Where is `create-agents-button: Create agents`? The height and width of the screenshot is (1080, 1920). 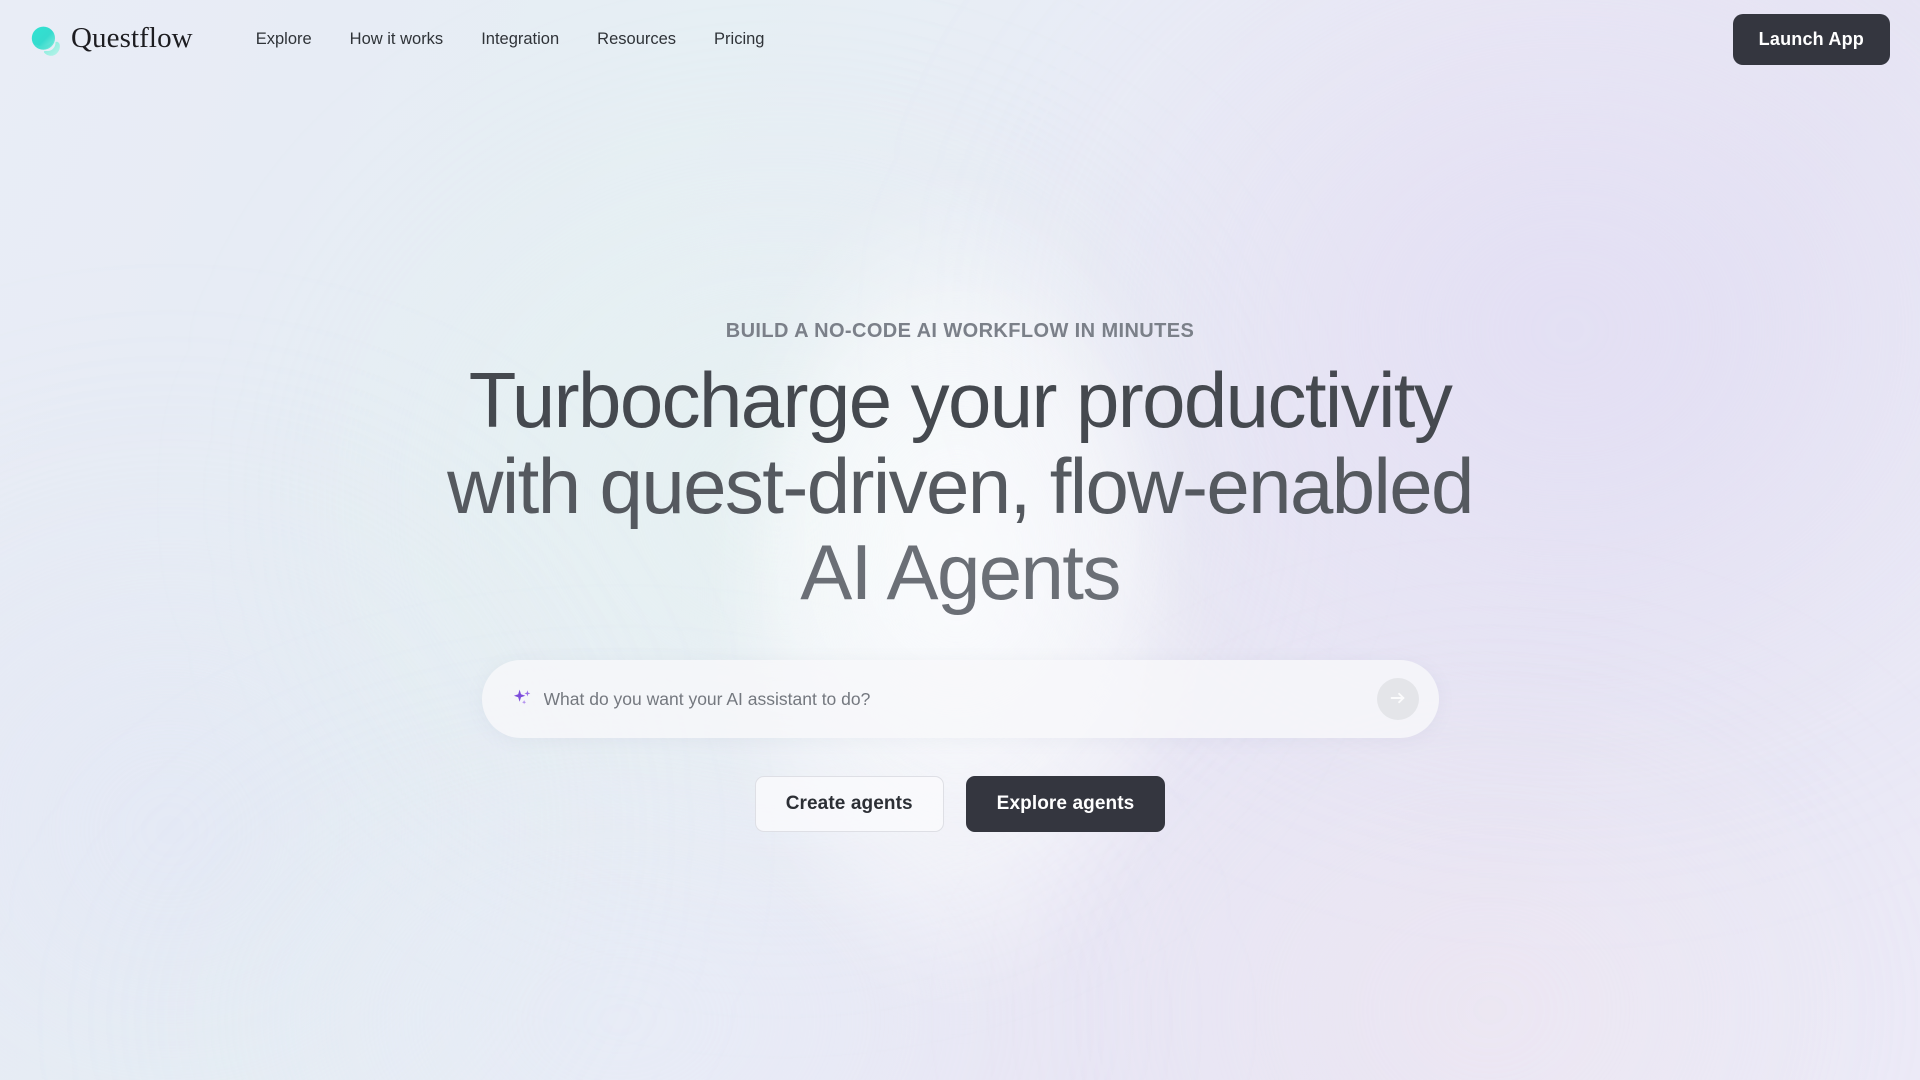
create-agents-button: Create agents is located at coordinates (849, 804).